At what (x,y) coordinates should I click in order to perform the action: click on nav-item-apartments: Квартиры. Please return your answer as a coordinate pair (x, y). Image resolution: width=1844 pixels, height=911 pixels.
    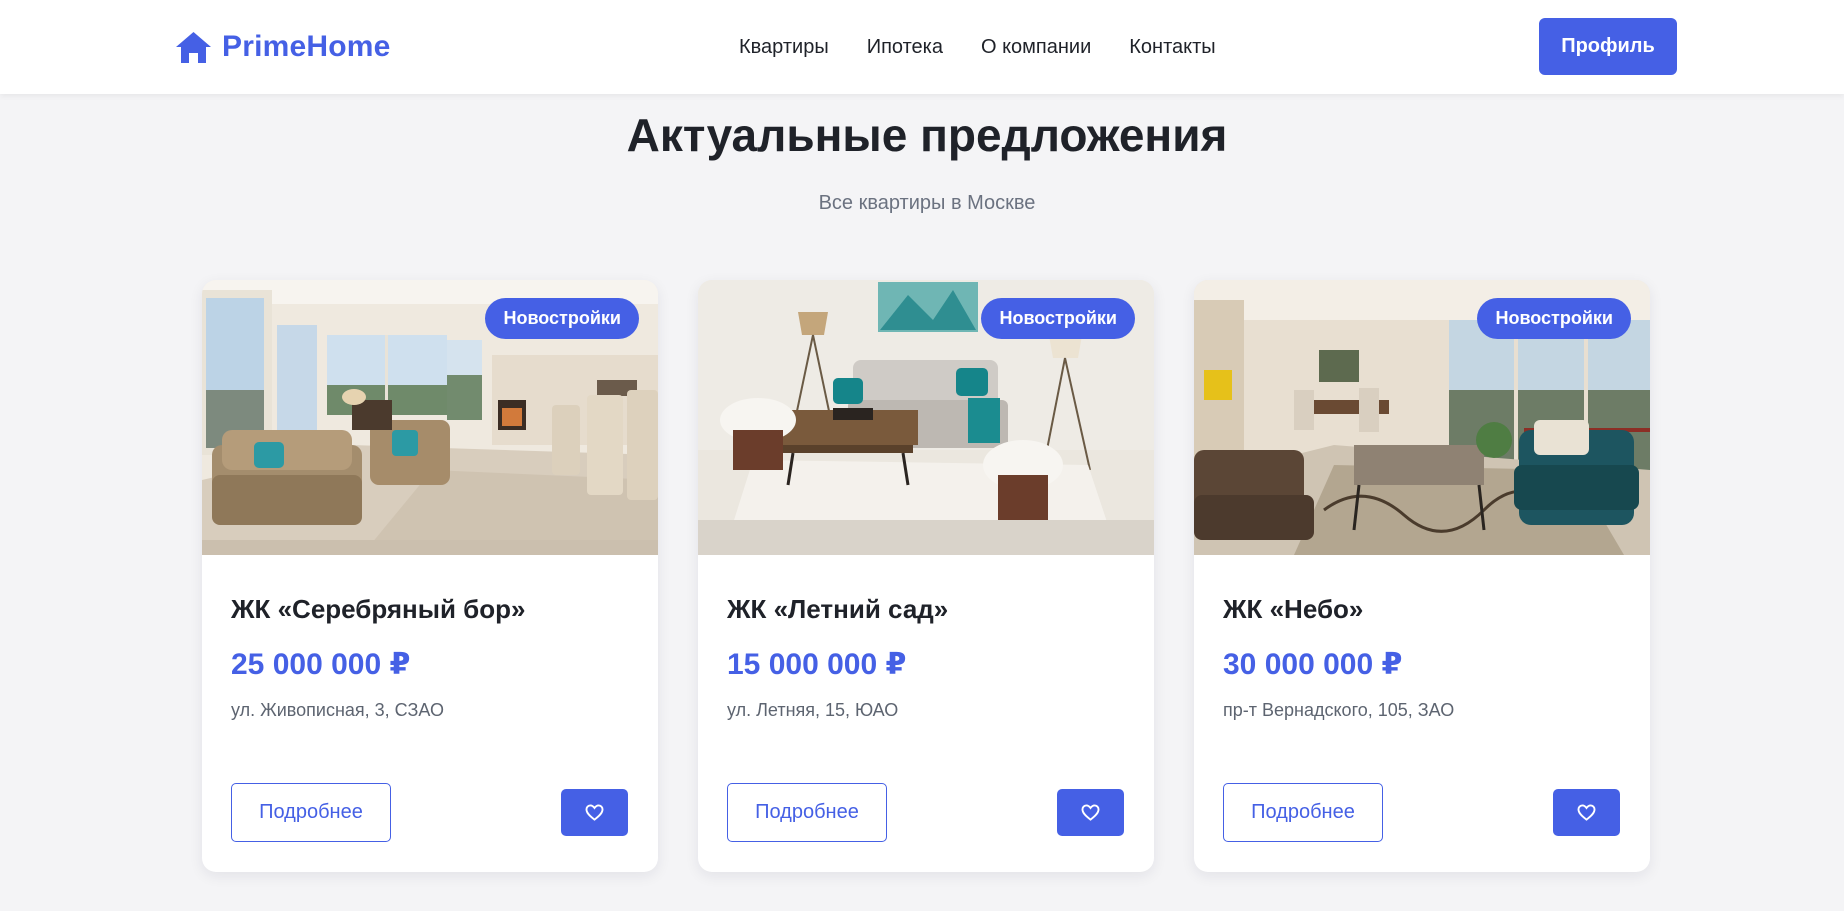
    Looking at the image, I should click on (784, 47).